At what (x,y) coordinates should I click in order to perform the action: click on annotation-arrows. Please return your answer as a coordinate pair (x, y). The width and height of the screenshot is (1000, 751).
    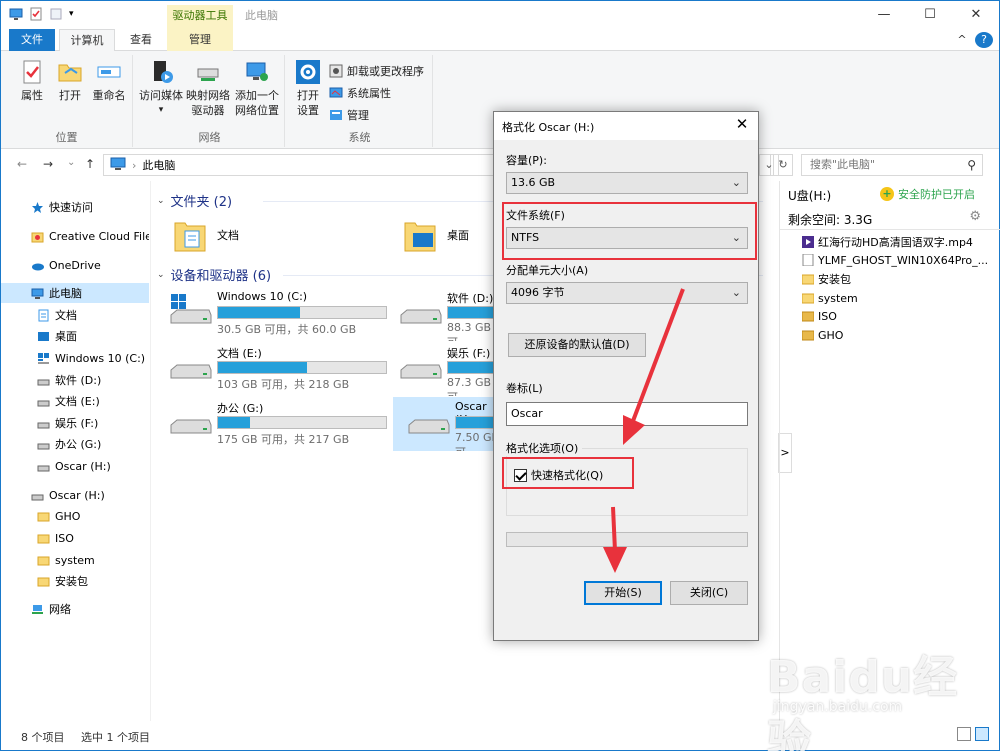
    Looking at the image, I should click on (644, 430).